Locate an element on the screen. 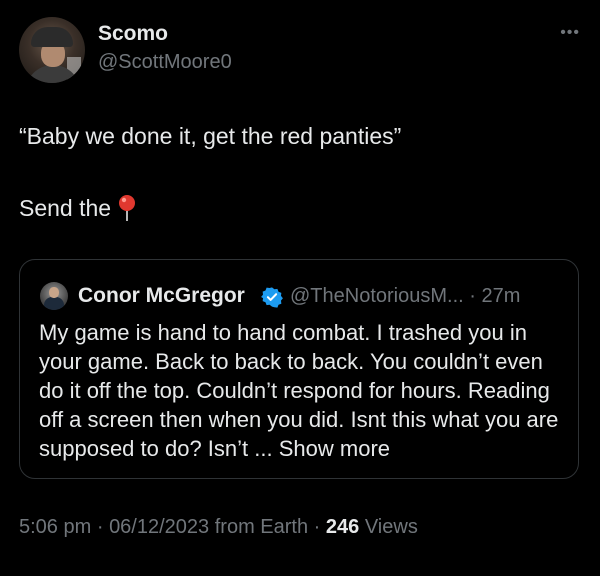 The image size is (600, 576). quoted-avatar-head is located at coordinates (54, 292).